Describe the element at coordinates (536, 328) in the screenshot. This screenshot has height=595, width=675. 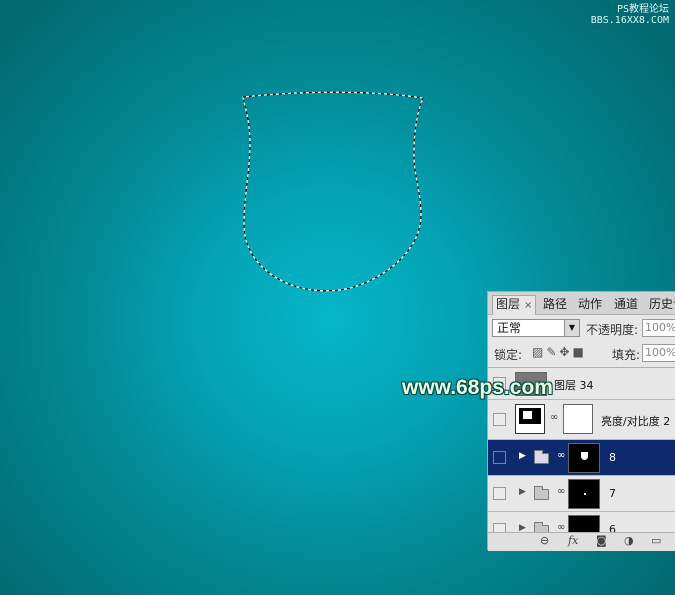
I see `blend-mode-select: 正常 ▼` at that location.